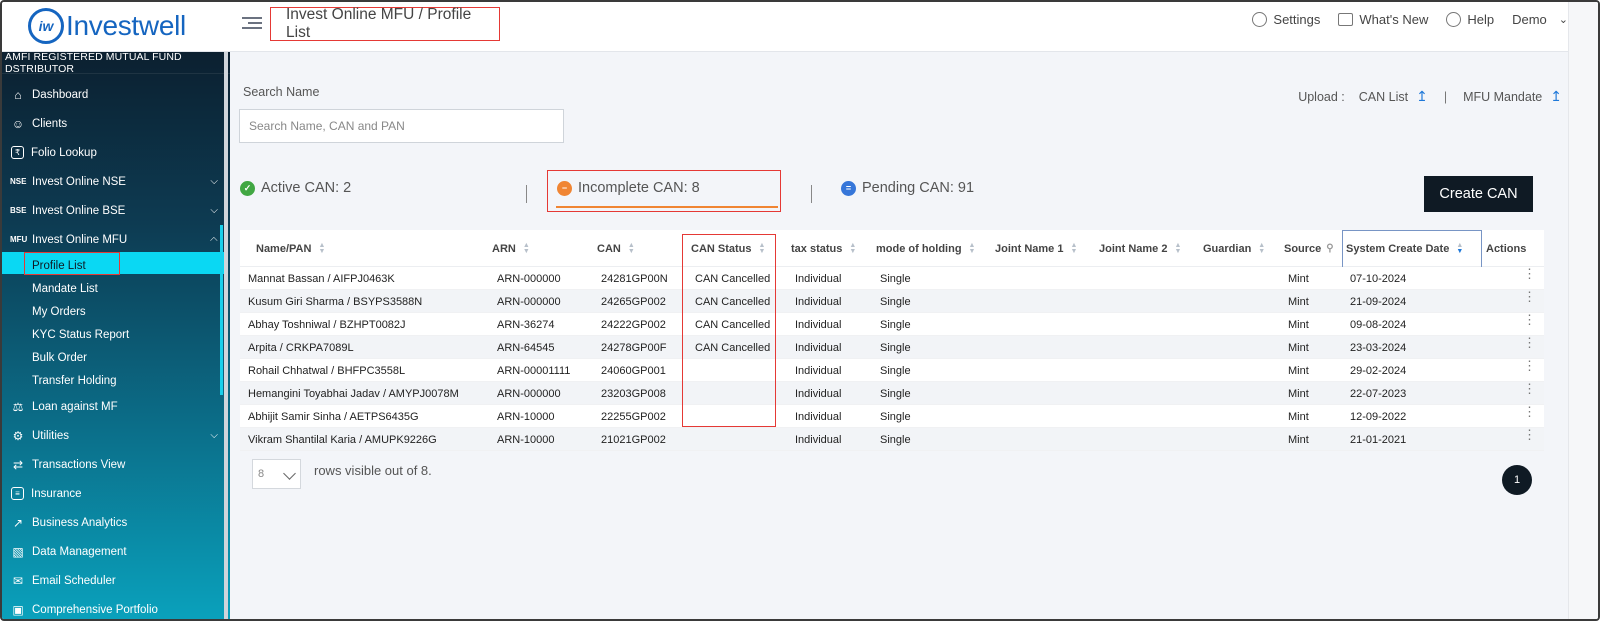 The image size is (1600, 621). What do you see at coordinates (1583, 310) in the screenshot?
I see `page-scrollbar` at bounding box center [1583, 310].